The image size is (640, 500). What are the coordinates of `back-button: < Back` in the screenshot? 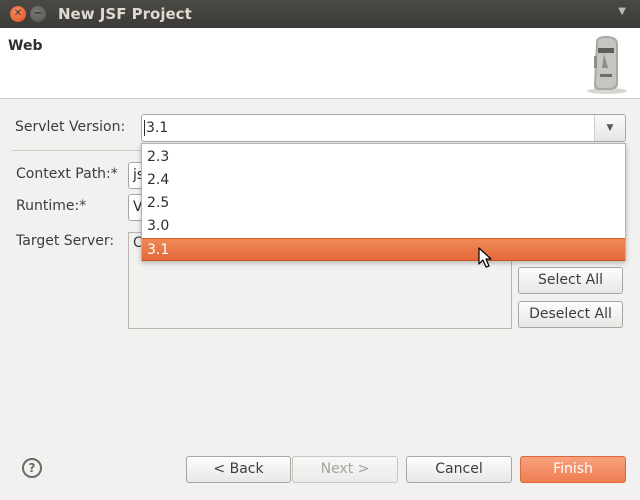 It's located at (238, 469).